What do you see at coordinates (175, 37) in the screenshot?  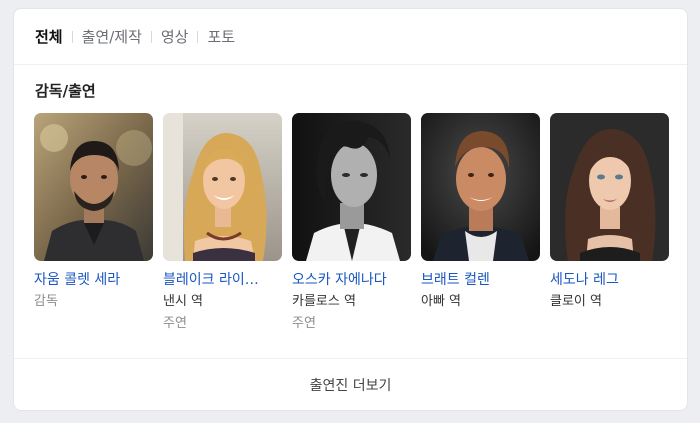 I see `tab-video: 영상` at bounding box center [175, 37].